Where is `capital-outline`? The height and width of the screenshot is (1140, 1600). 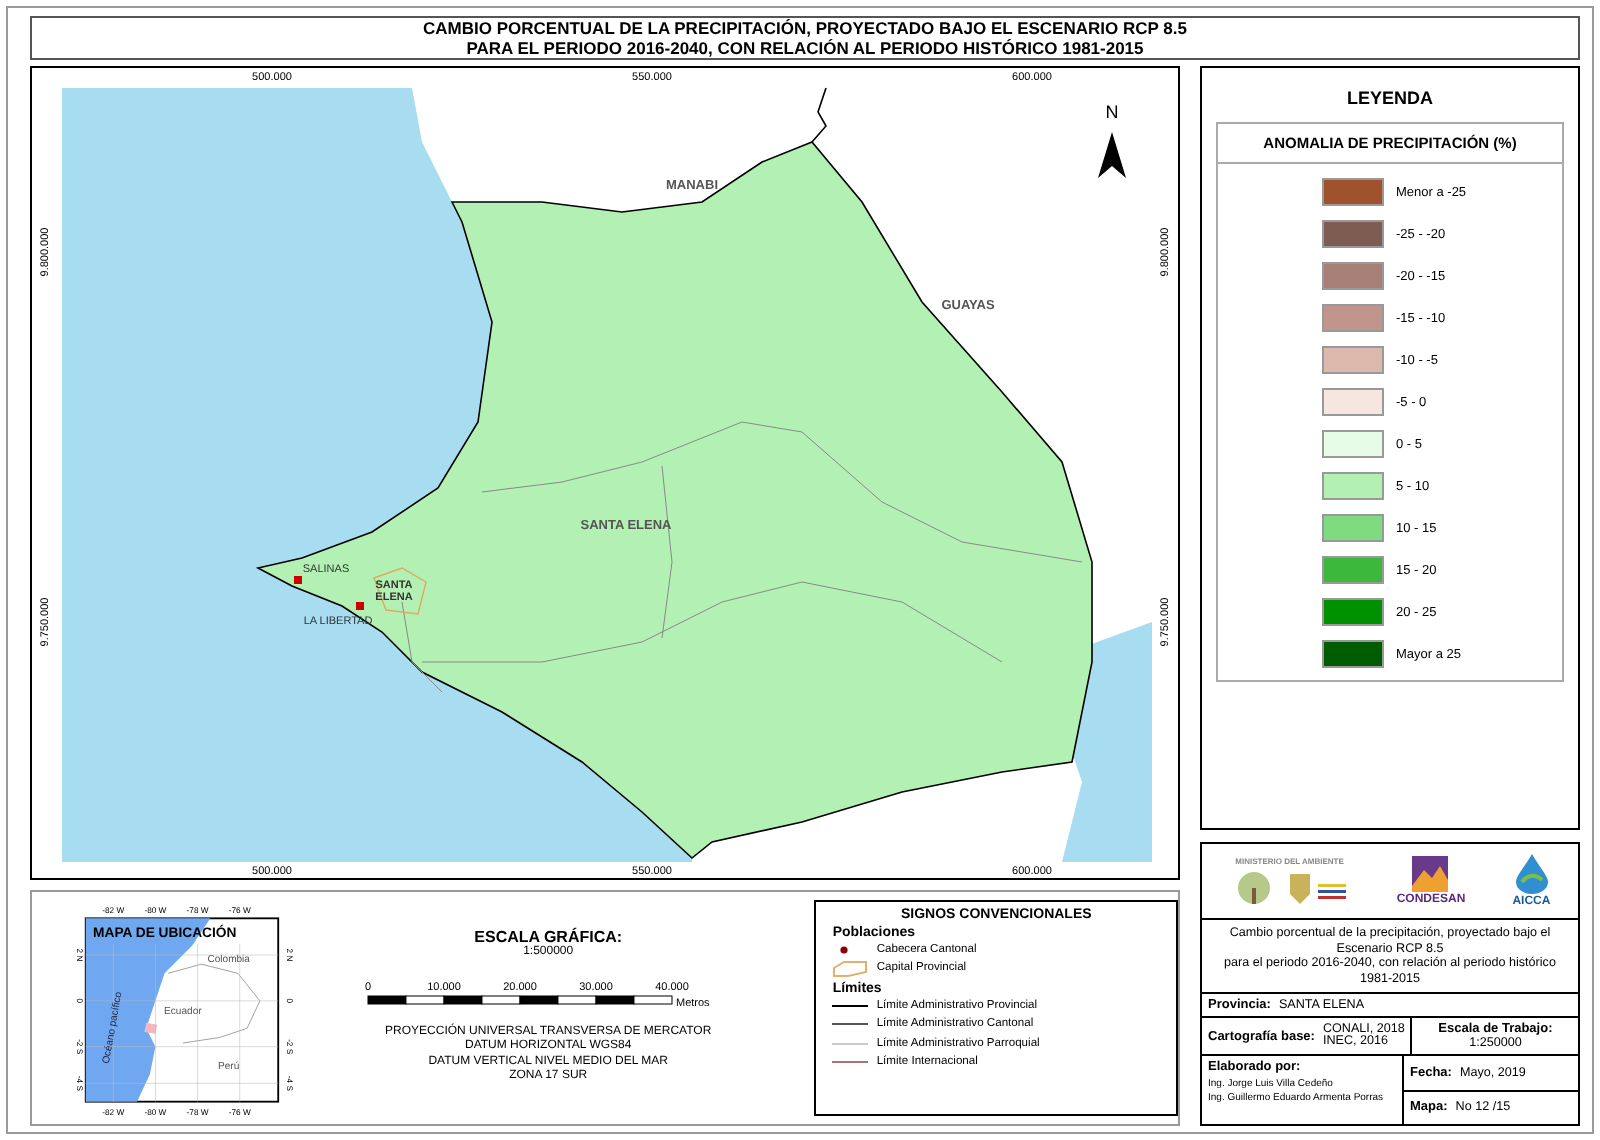 capital-outline is located at coordinates (400, 591).